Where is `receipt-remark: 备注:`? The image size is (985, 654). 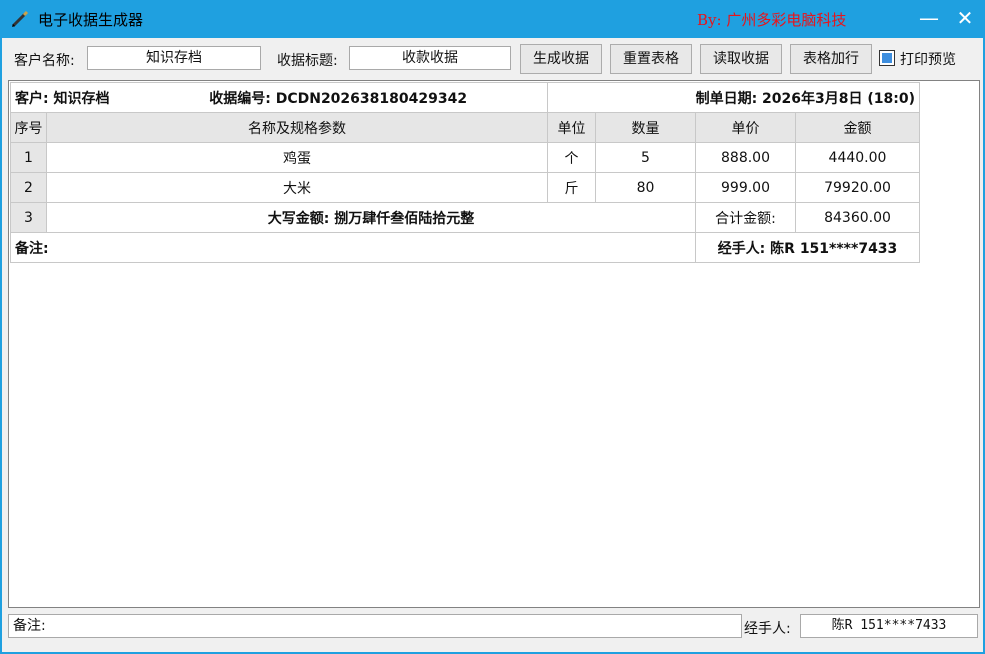 receipt-remark: 备注: is located at coordinates (353, 247).